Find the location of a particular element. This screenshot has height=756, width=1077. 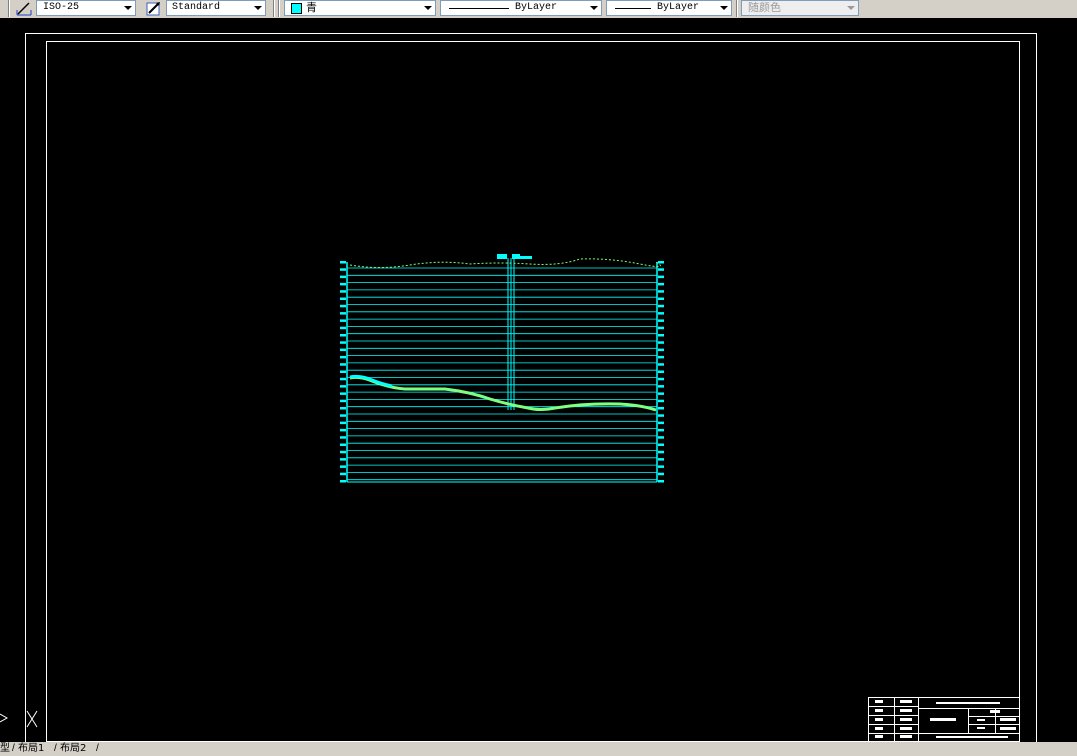

dimension-style-icon is located at coordinates (24, 8).